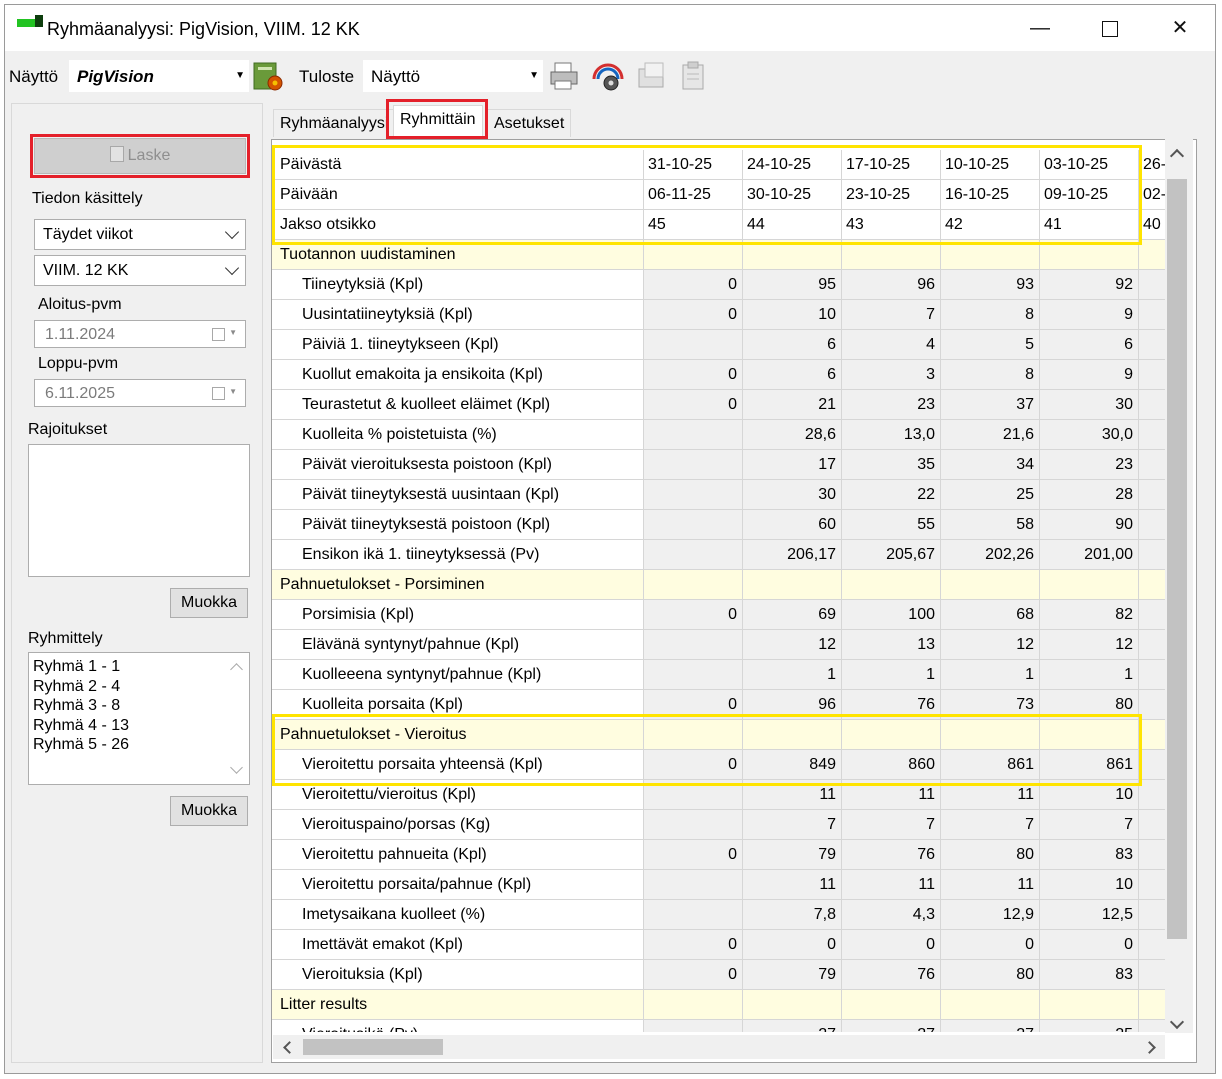 This screenshot has height=1079, width=1222. Describe the element at coordinates (792, 405) in the screenshot. I see `grid-cell: 21` at that location.